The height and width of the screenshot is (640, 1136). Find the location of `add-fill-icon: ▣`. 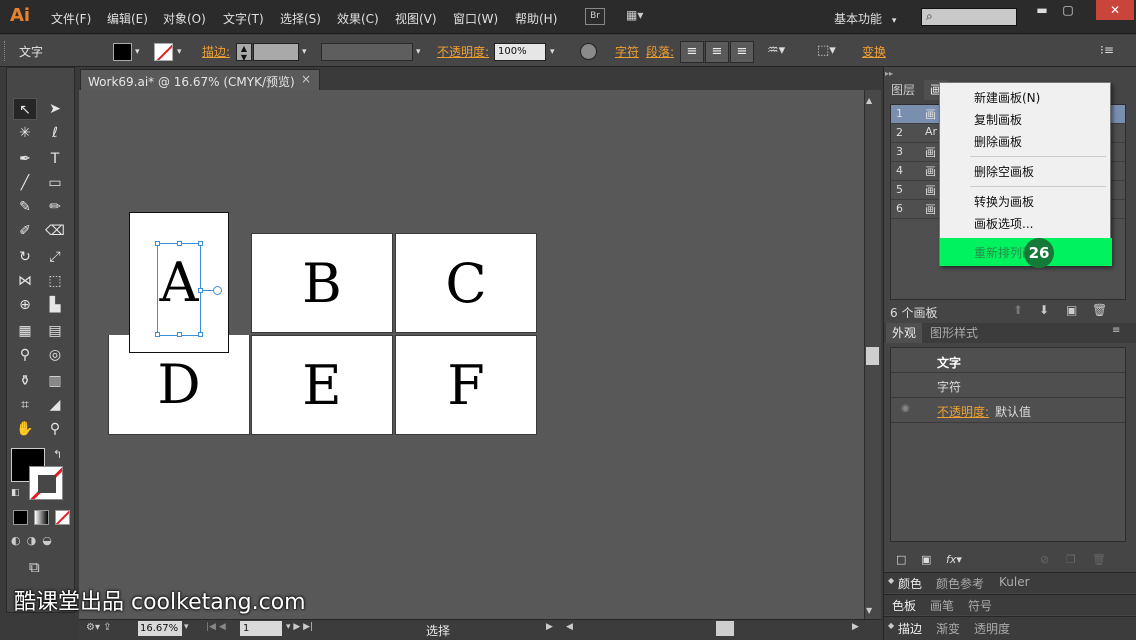

add-fill-icon: ▣ is located at coordinates (926, 559).